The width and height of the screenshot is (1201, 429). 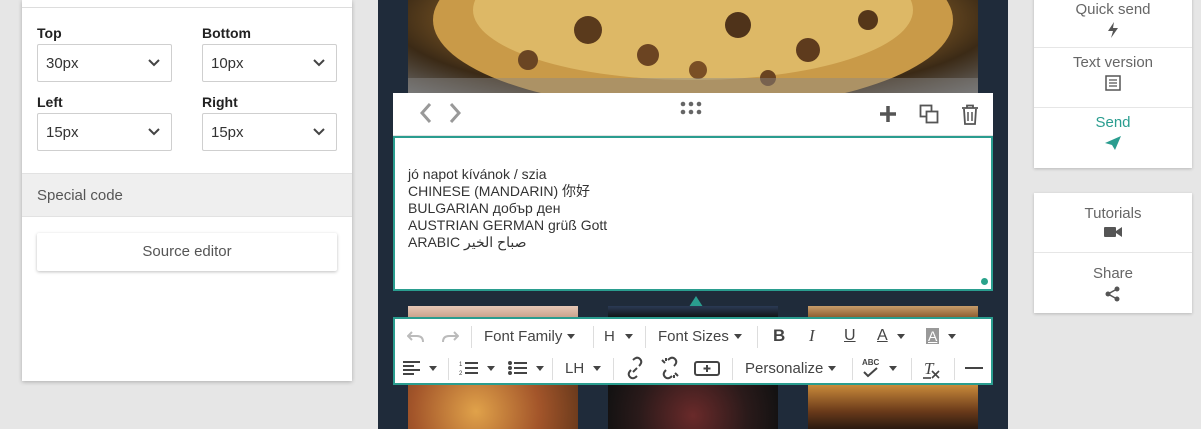 I want to click on padding-left-label: Left, so click(x=50, y=102).